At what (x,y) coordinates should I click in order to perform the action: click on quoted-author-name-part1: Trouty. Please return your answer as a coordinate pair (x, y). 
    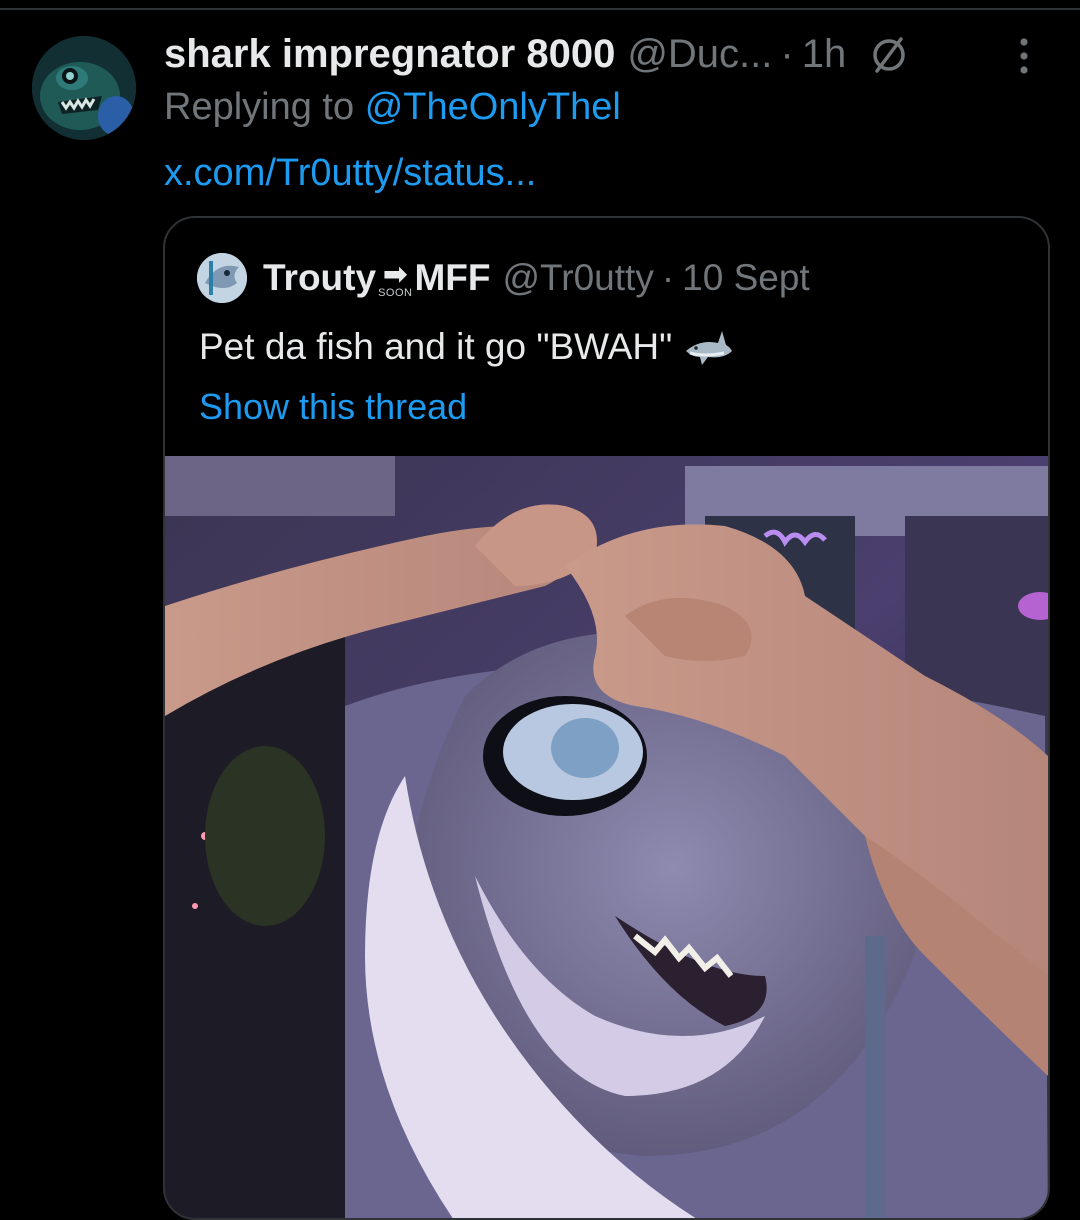
    Looking at the image, I should click on (320, 277).